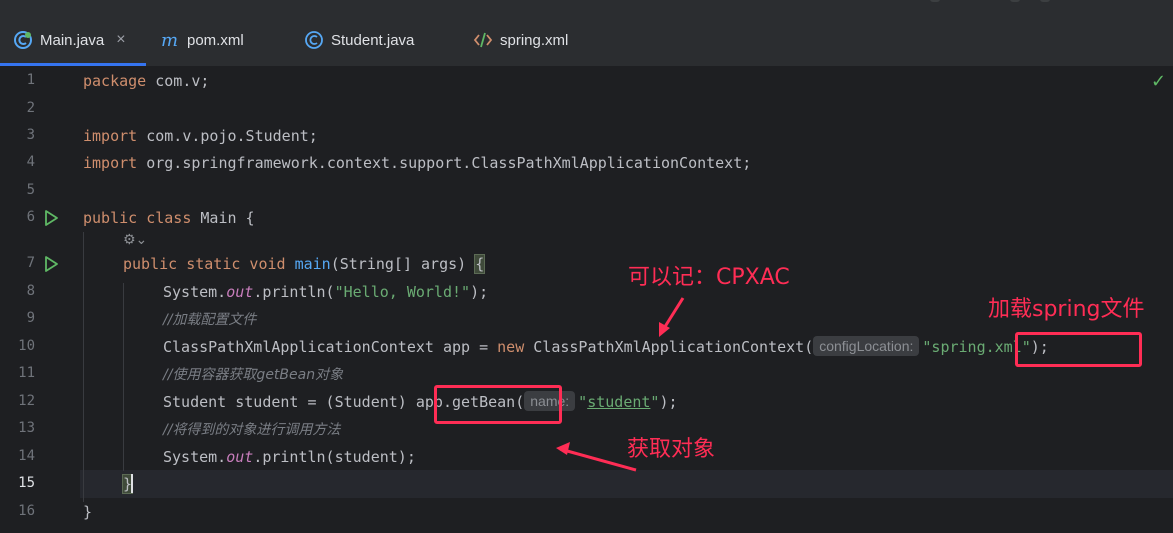  I want to click on keyword: new, so click(511, 347).